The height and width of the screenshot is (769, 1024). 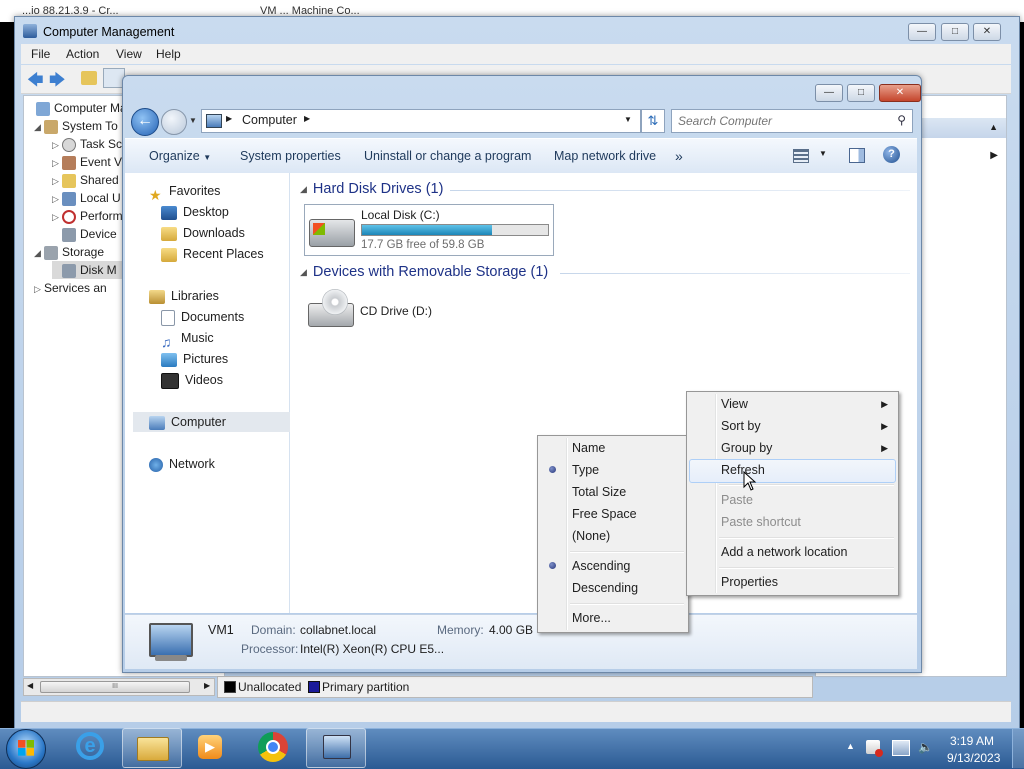 I want to click on more-commands-button: », so click(x=679, y=156).